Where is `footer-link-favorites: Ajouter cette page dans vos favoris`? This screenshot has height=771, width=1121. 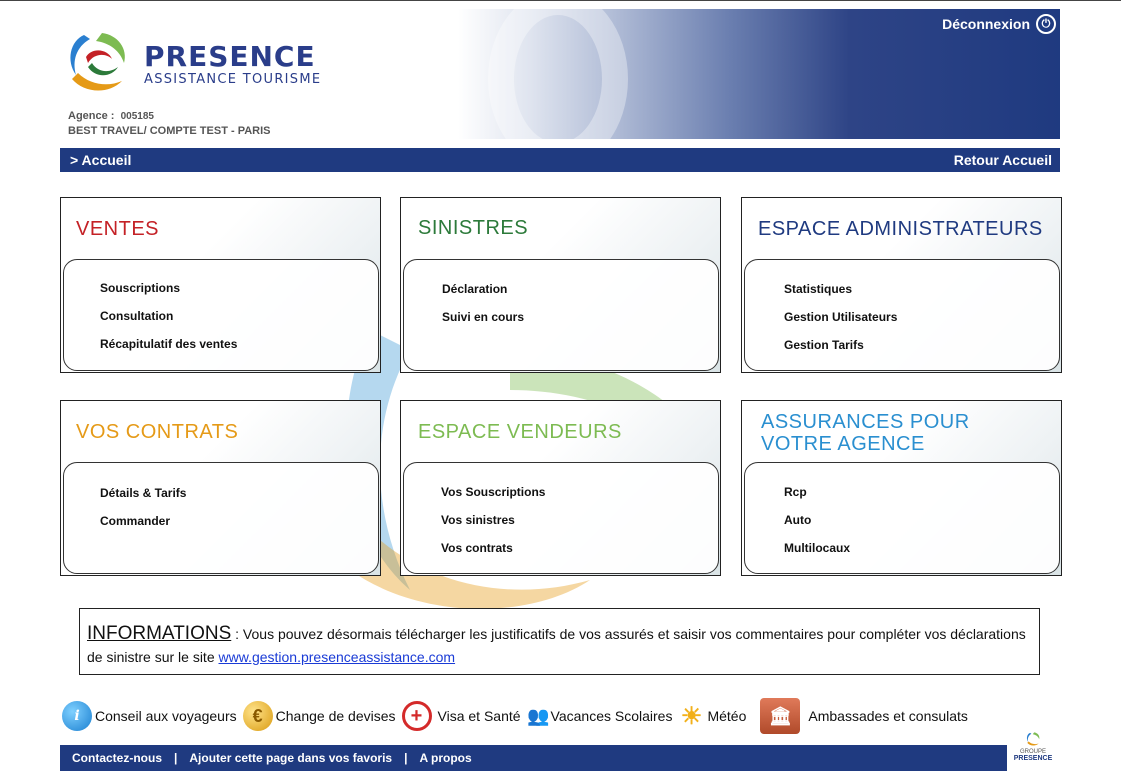
footer-link-favorites: Ajouter cette page dans vos favoris is located at coordinates (290, 758).